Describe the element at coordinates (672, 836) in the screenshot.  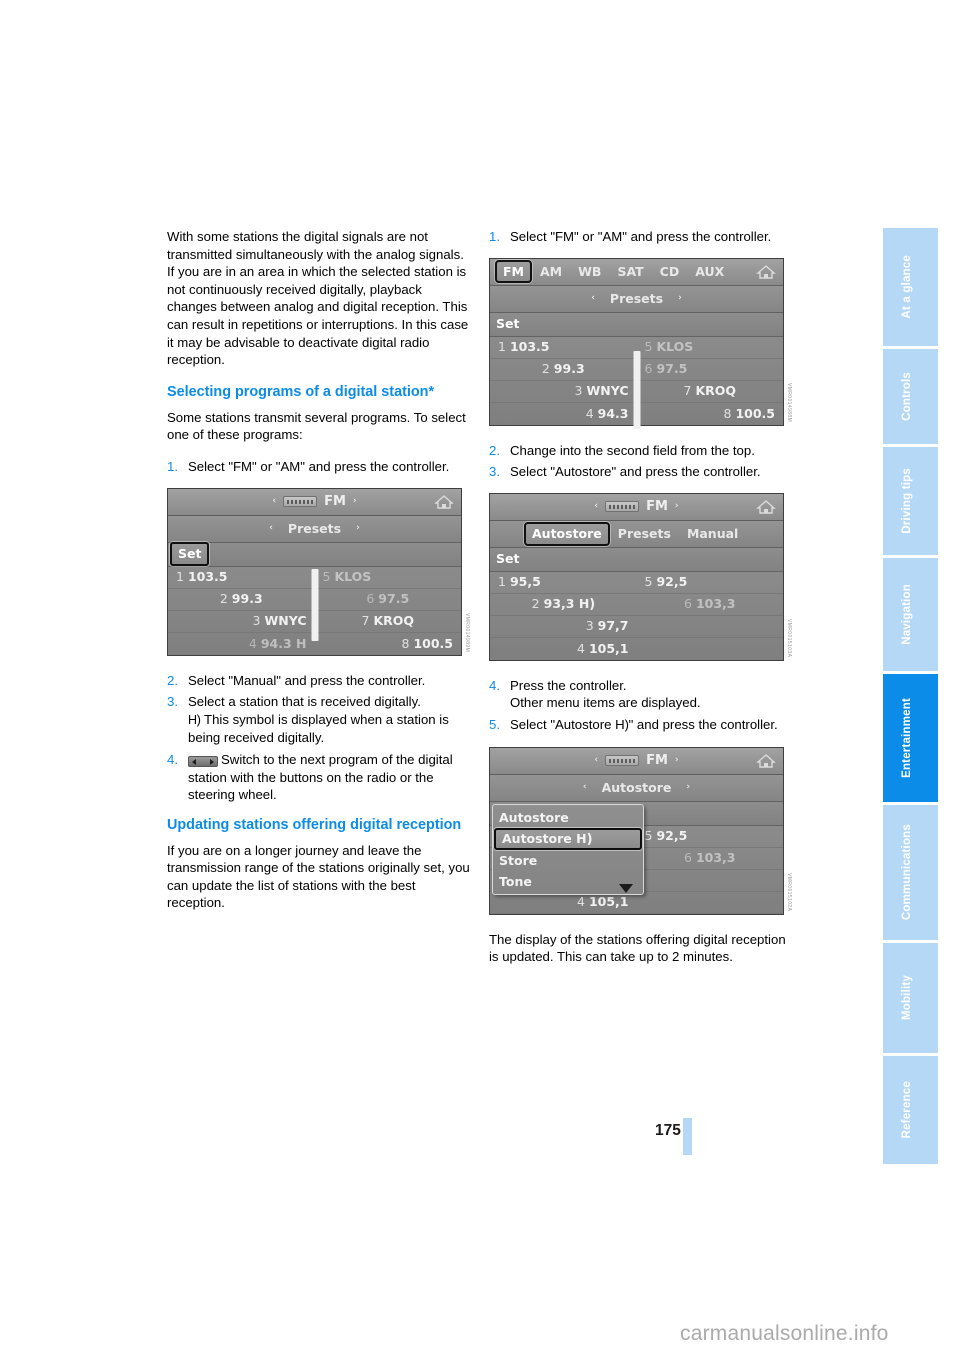
I see `preset-value: 92,5` at that location.